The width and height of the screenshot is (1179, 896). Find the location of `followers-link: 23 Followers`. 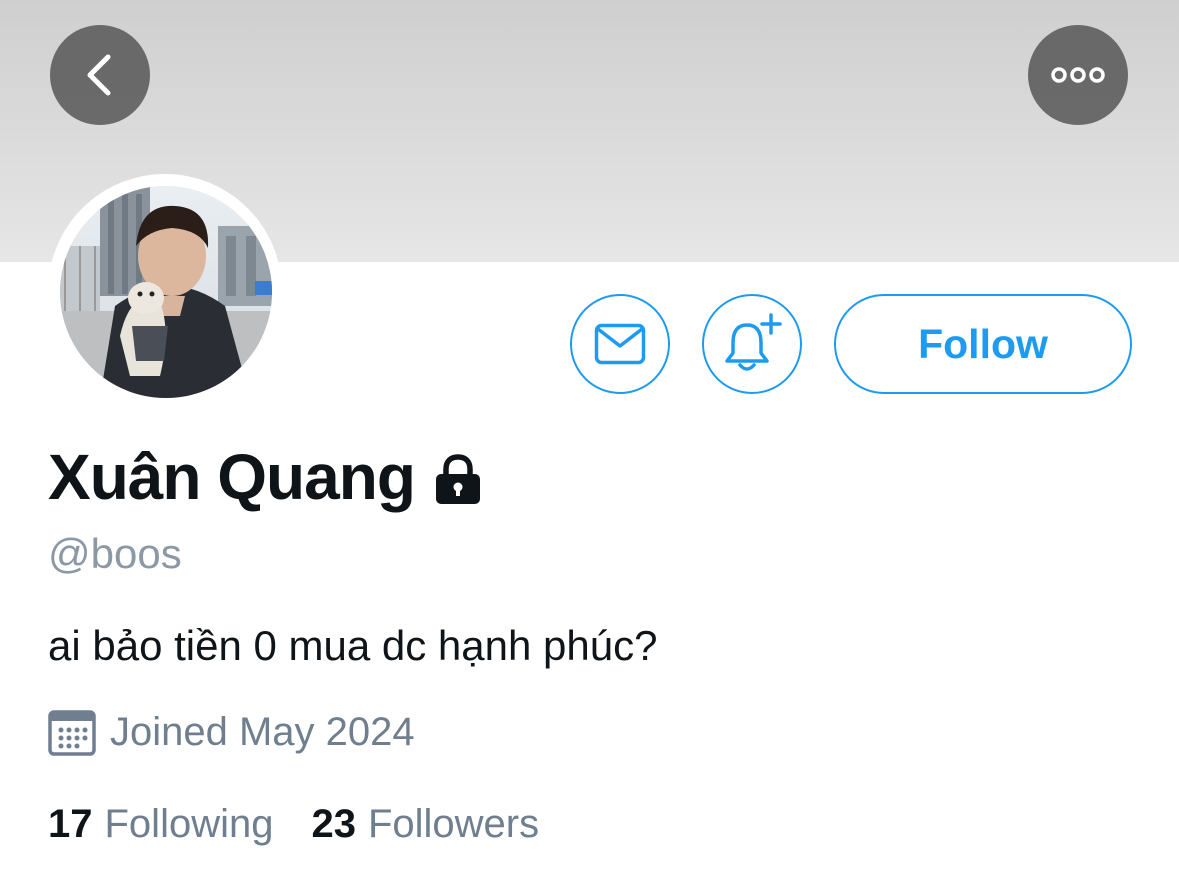

followers-link: 23 Followers is located at coordinates (425, 824).